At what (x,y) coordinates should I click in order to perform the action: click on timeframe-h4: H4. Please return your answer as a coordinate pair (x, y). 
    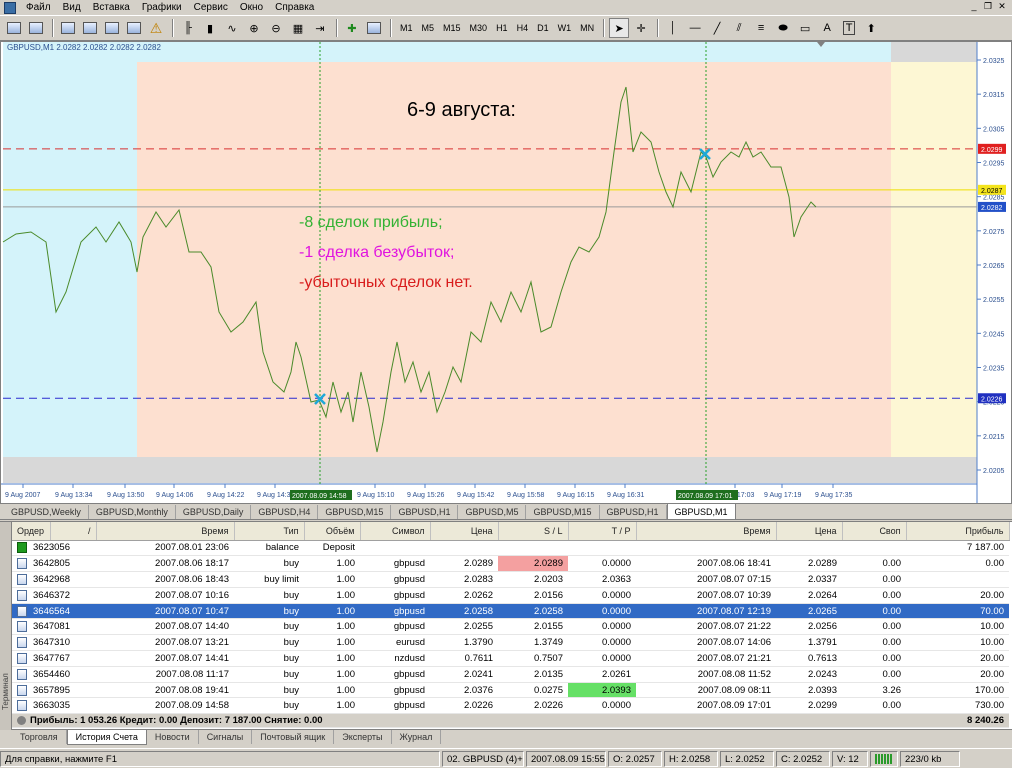
    Looking at the image, I should click on (523, 28).